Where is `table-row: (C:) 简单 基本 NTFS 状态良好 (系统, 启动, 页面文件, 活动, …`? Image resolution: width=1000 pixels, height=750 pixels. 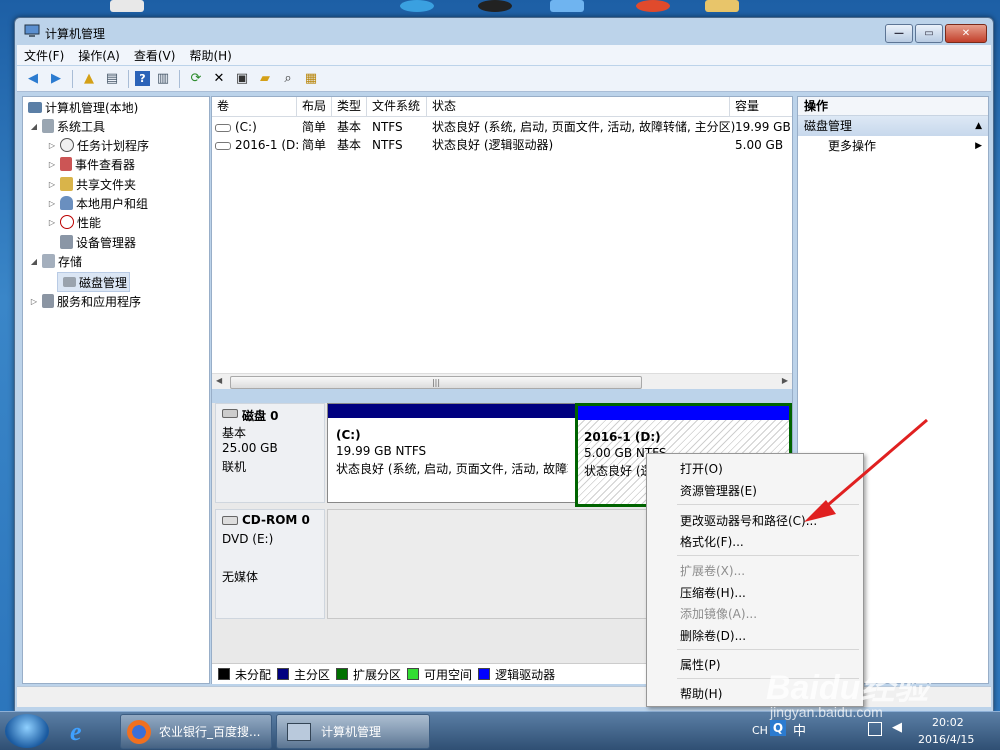
table-row: (C:) 简单 基本 NTFS 状态良好 (系统, 启动, 页面文件, 活动, … is located at coordinates (502, 127).